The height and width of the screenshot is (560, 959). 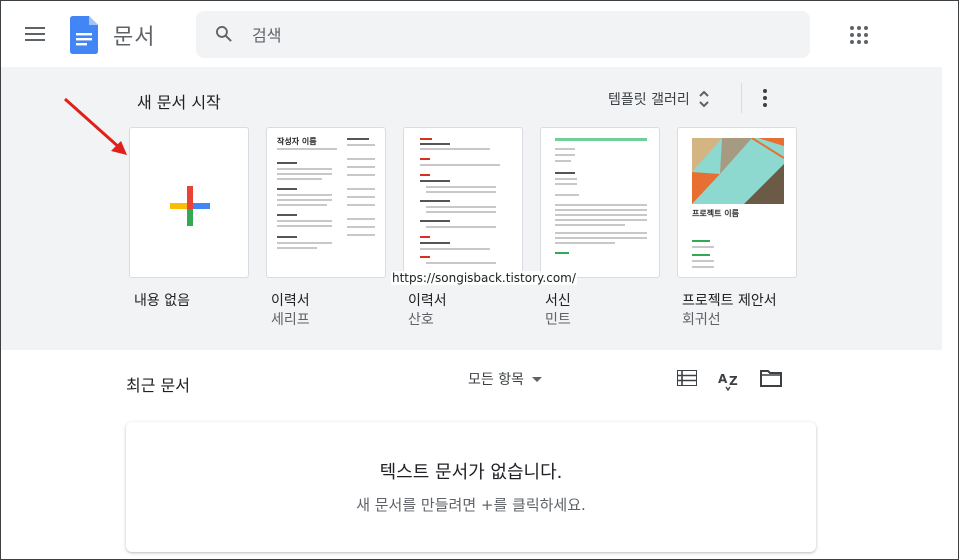 I want to click on unfold-more-icon, so click(x=704, y=99).